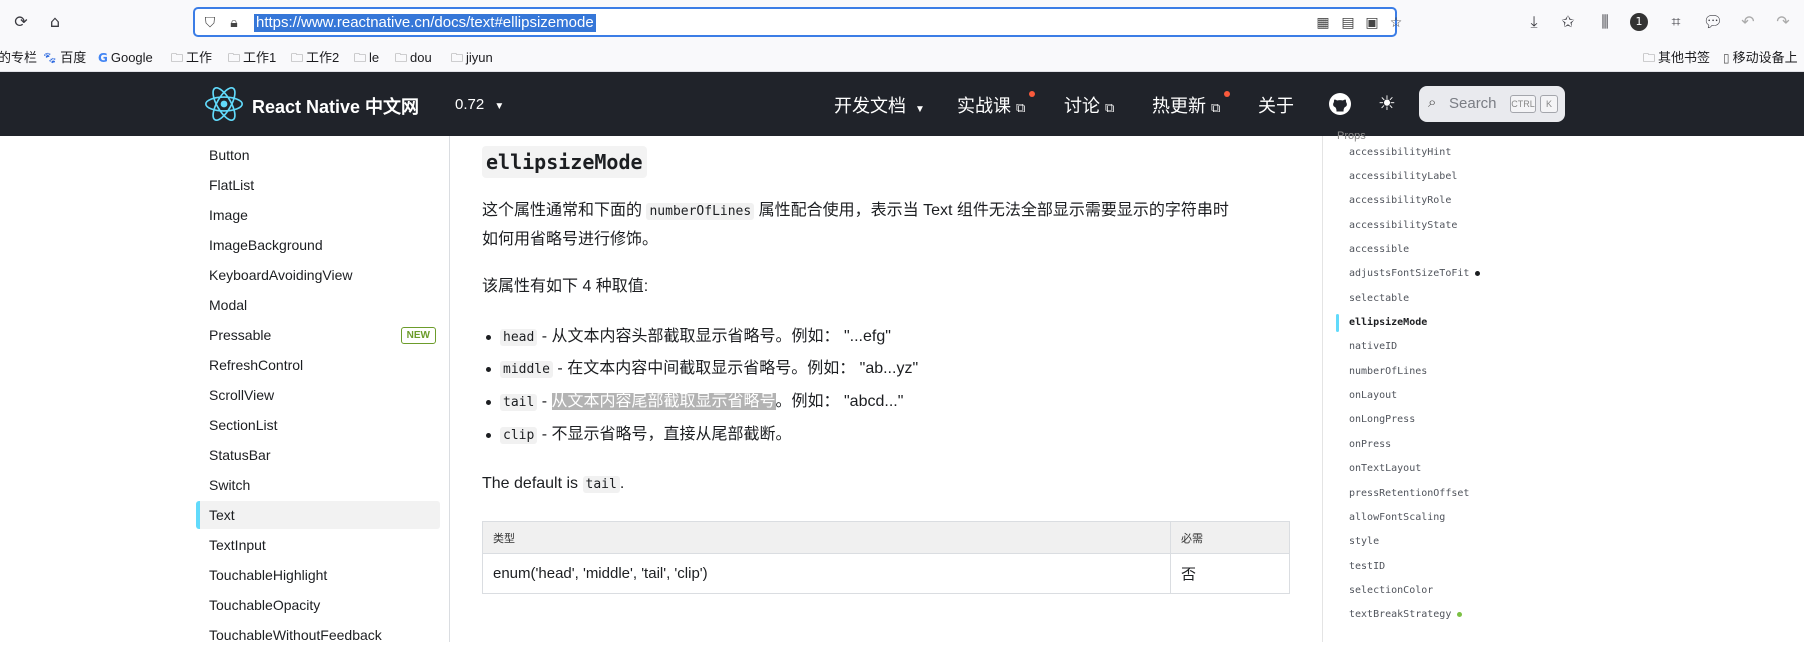 The height and width of the screenshot is (649, 1804). I want to click on version-label: 0.72, so click(470, 104).